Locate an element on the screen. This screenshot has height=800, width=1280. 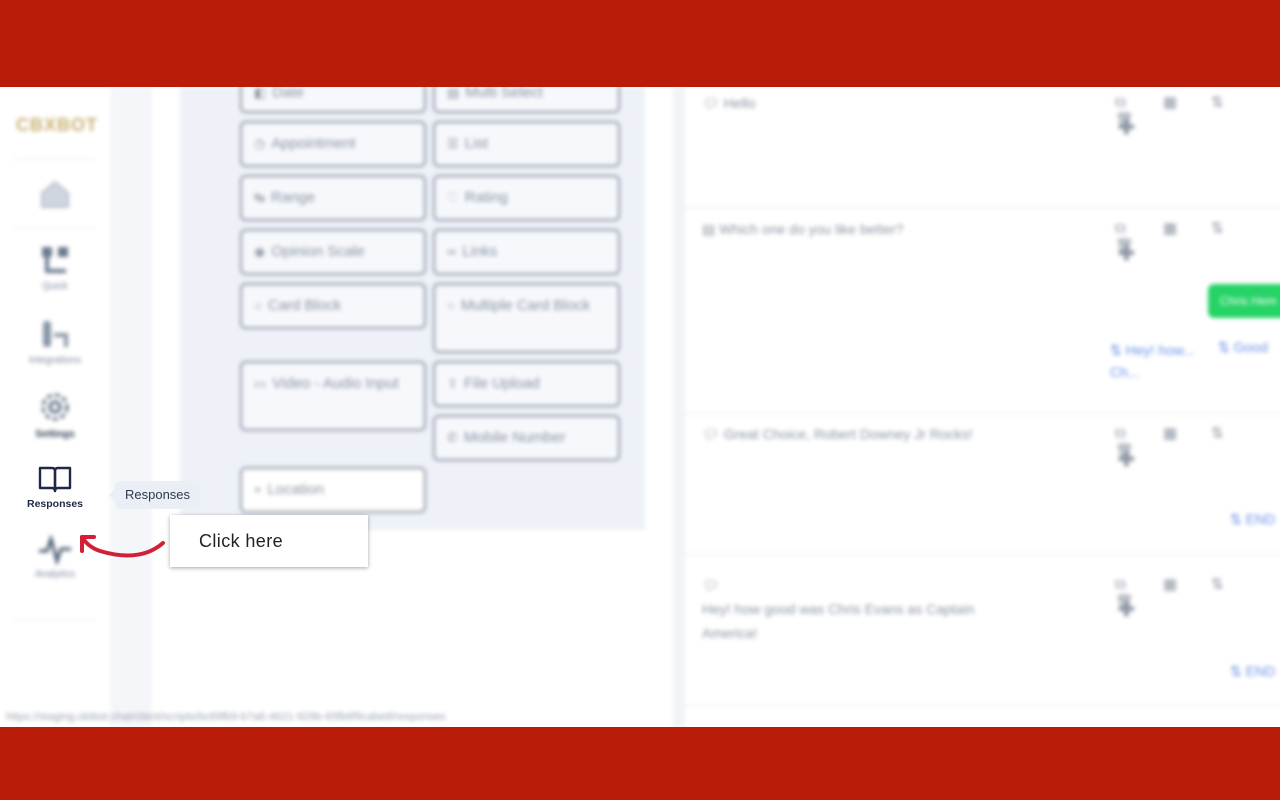
sidebar-item-label: Responses is located at coordinates (55, 504).